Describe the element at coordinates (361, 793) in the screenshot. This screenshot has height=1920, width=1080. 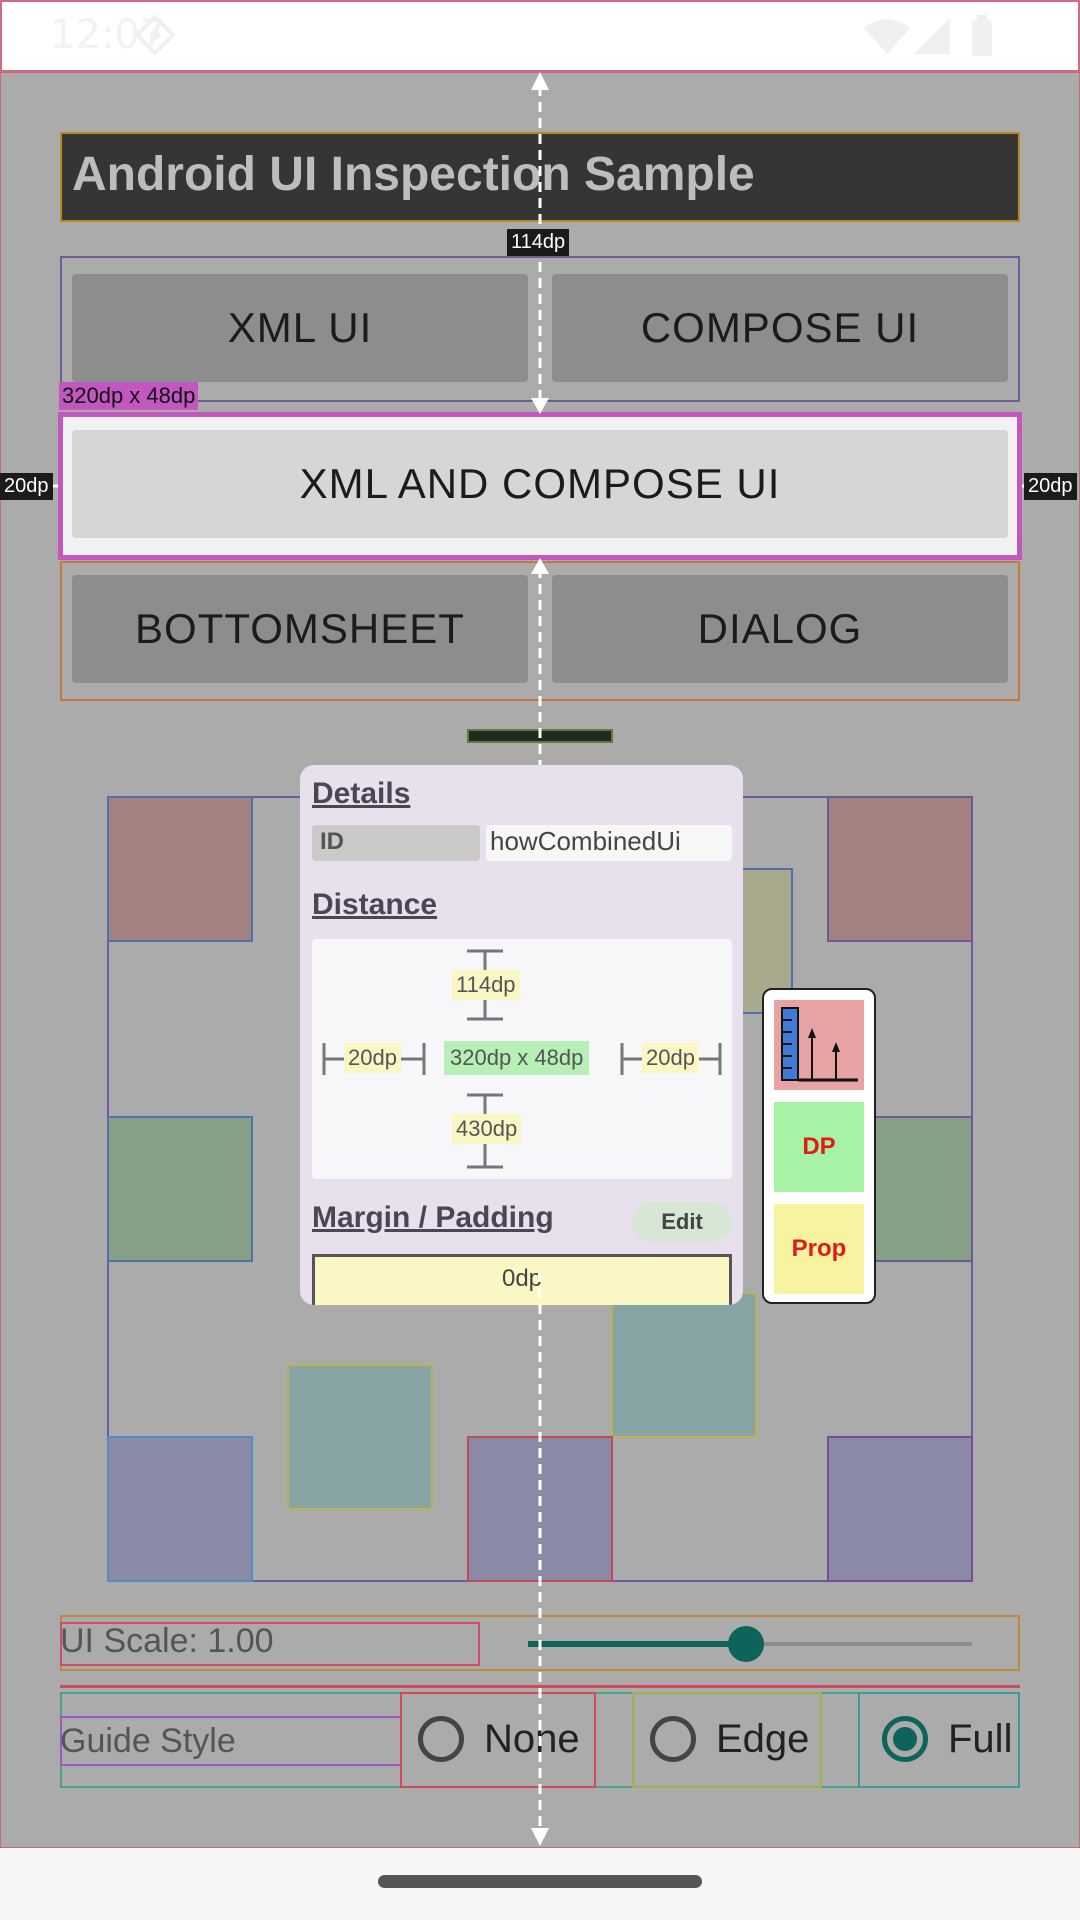
I see `details-title: Details` at that location.